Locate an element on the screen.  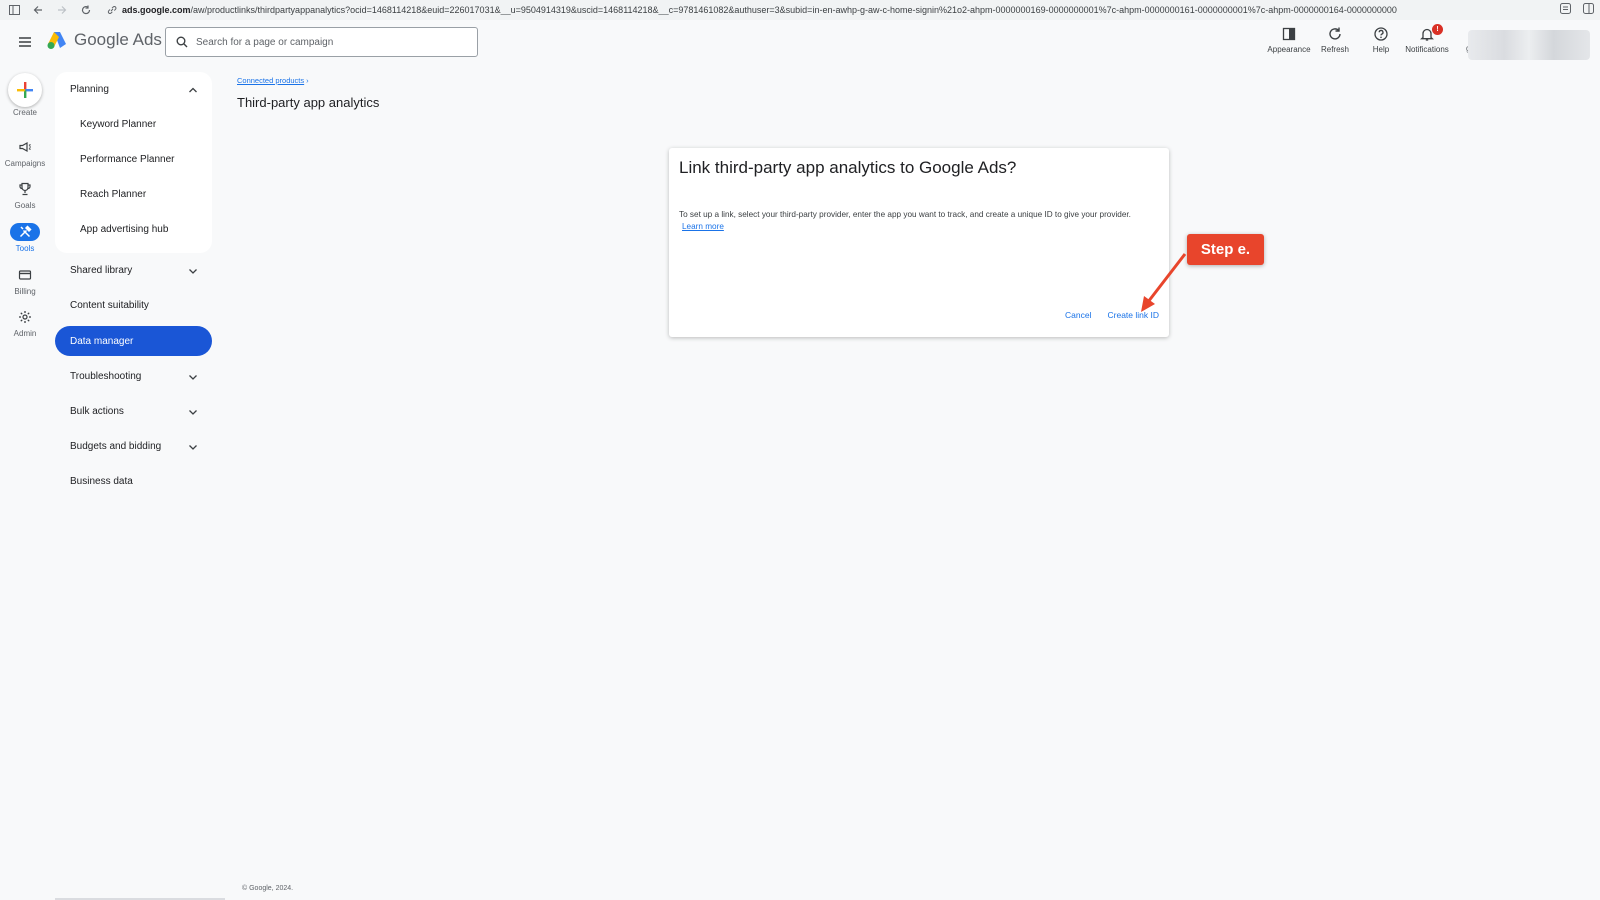
search-box is located at coordinates (321, 42).